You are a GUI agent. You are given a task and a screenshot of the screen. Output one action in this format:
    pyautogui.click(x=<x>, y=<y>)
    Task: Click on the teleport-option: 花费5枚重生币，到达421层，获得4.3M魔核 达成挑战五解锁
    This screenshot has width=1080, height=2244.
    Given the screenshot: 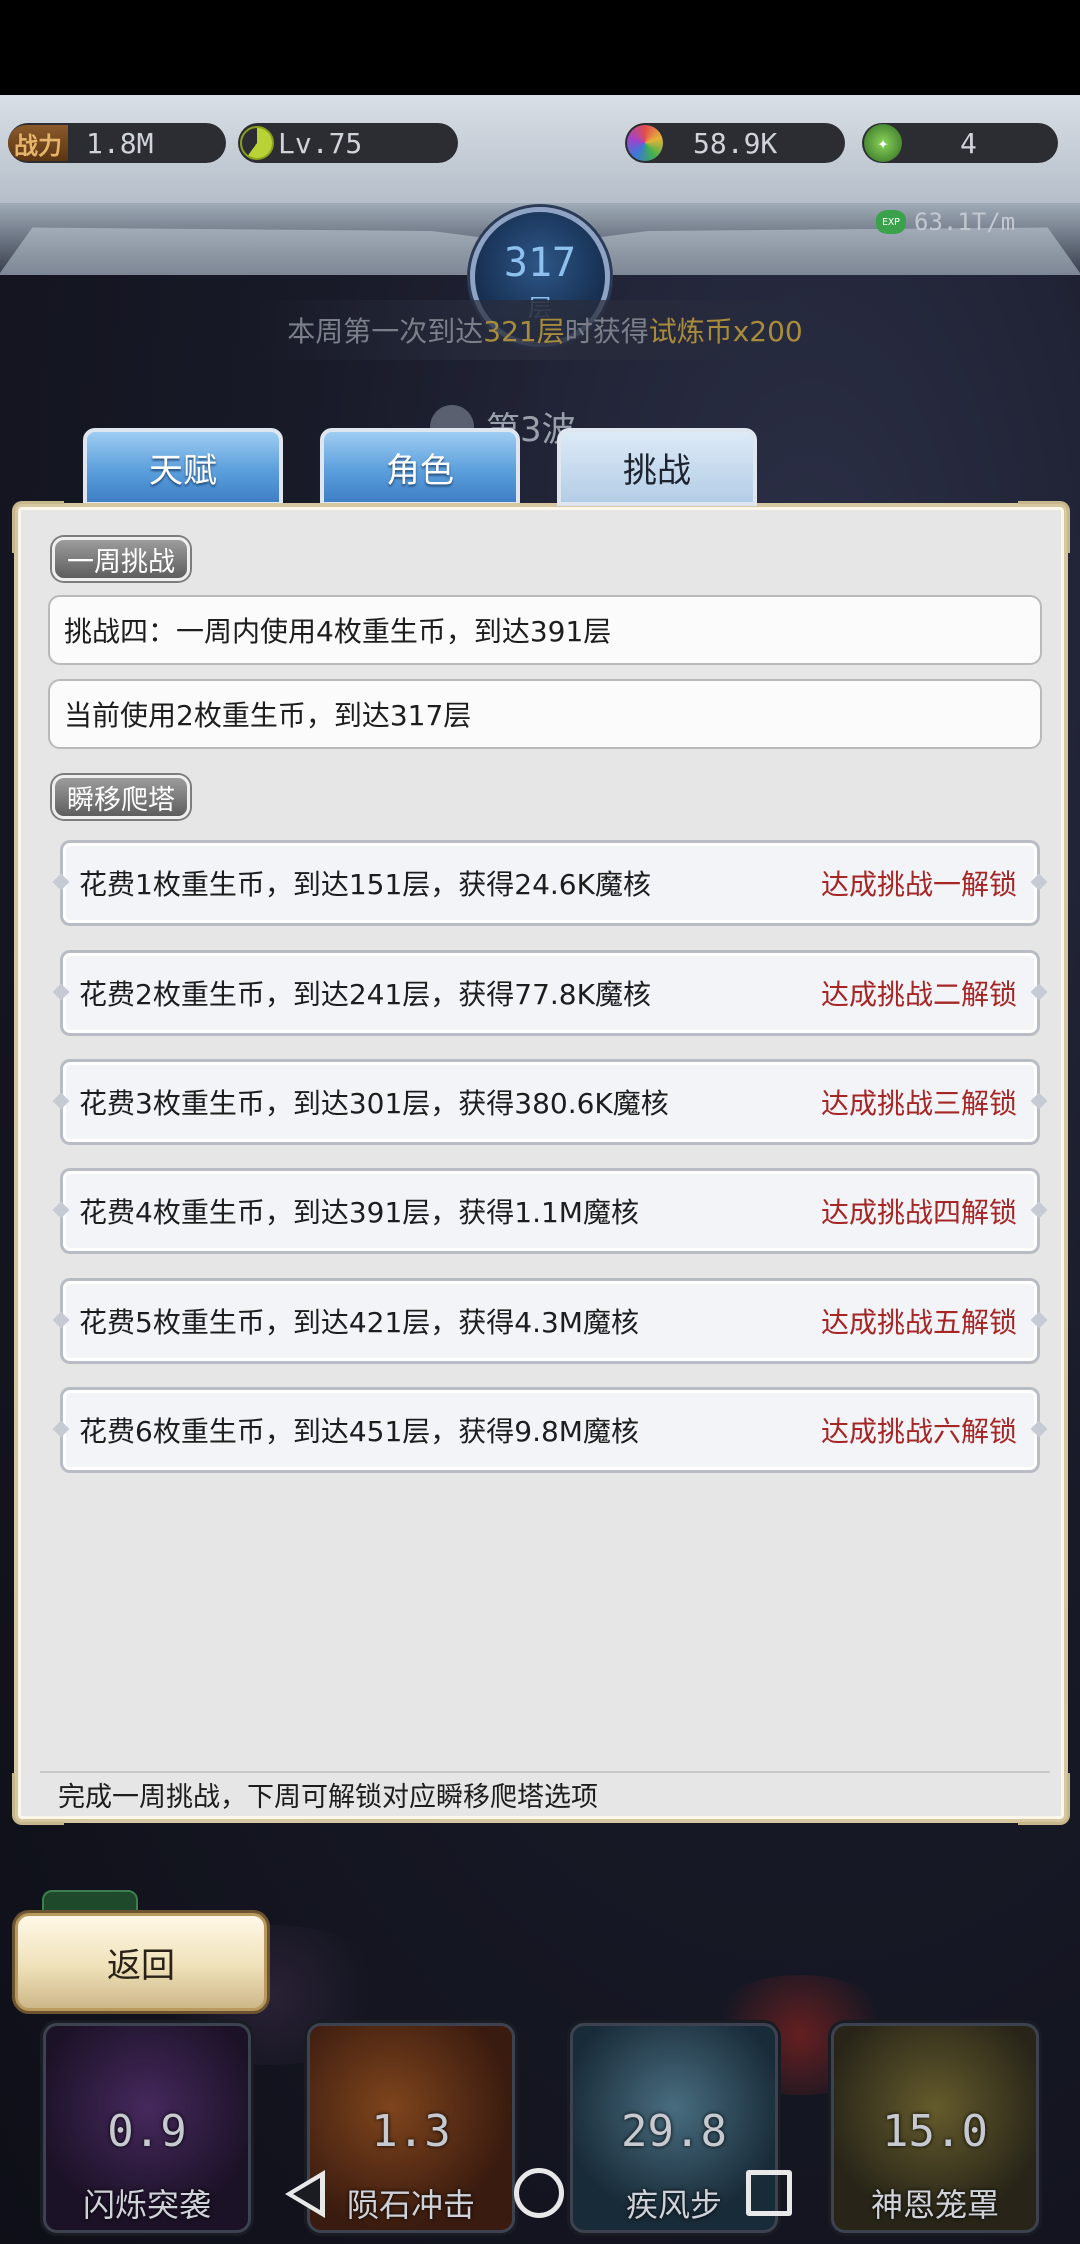 What is the action you would take?
    pyautogui.click(x=550, y=1321)
    